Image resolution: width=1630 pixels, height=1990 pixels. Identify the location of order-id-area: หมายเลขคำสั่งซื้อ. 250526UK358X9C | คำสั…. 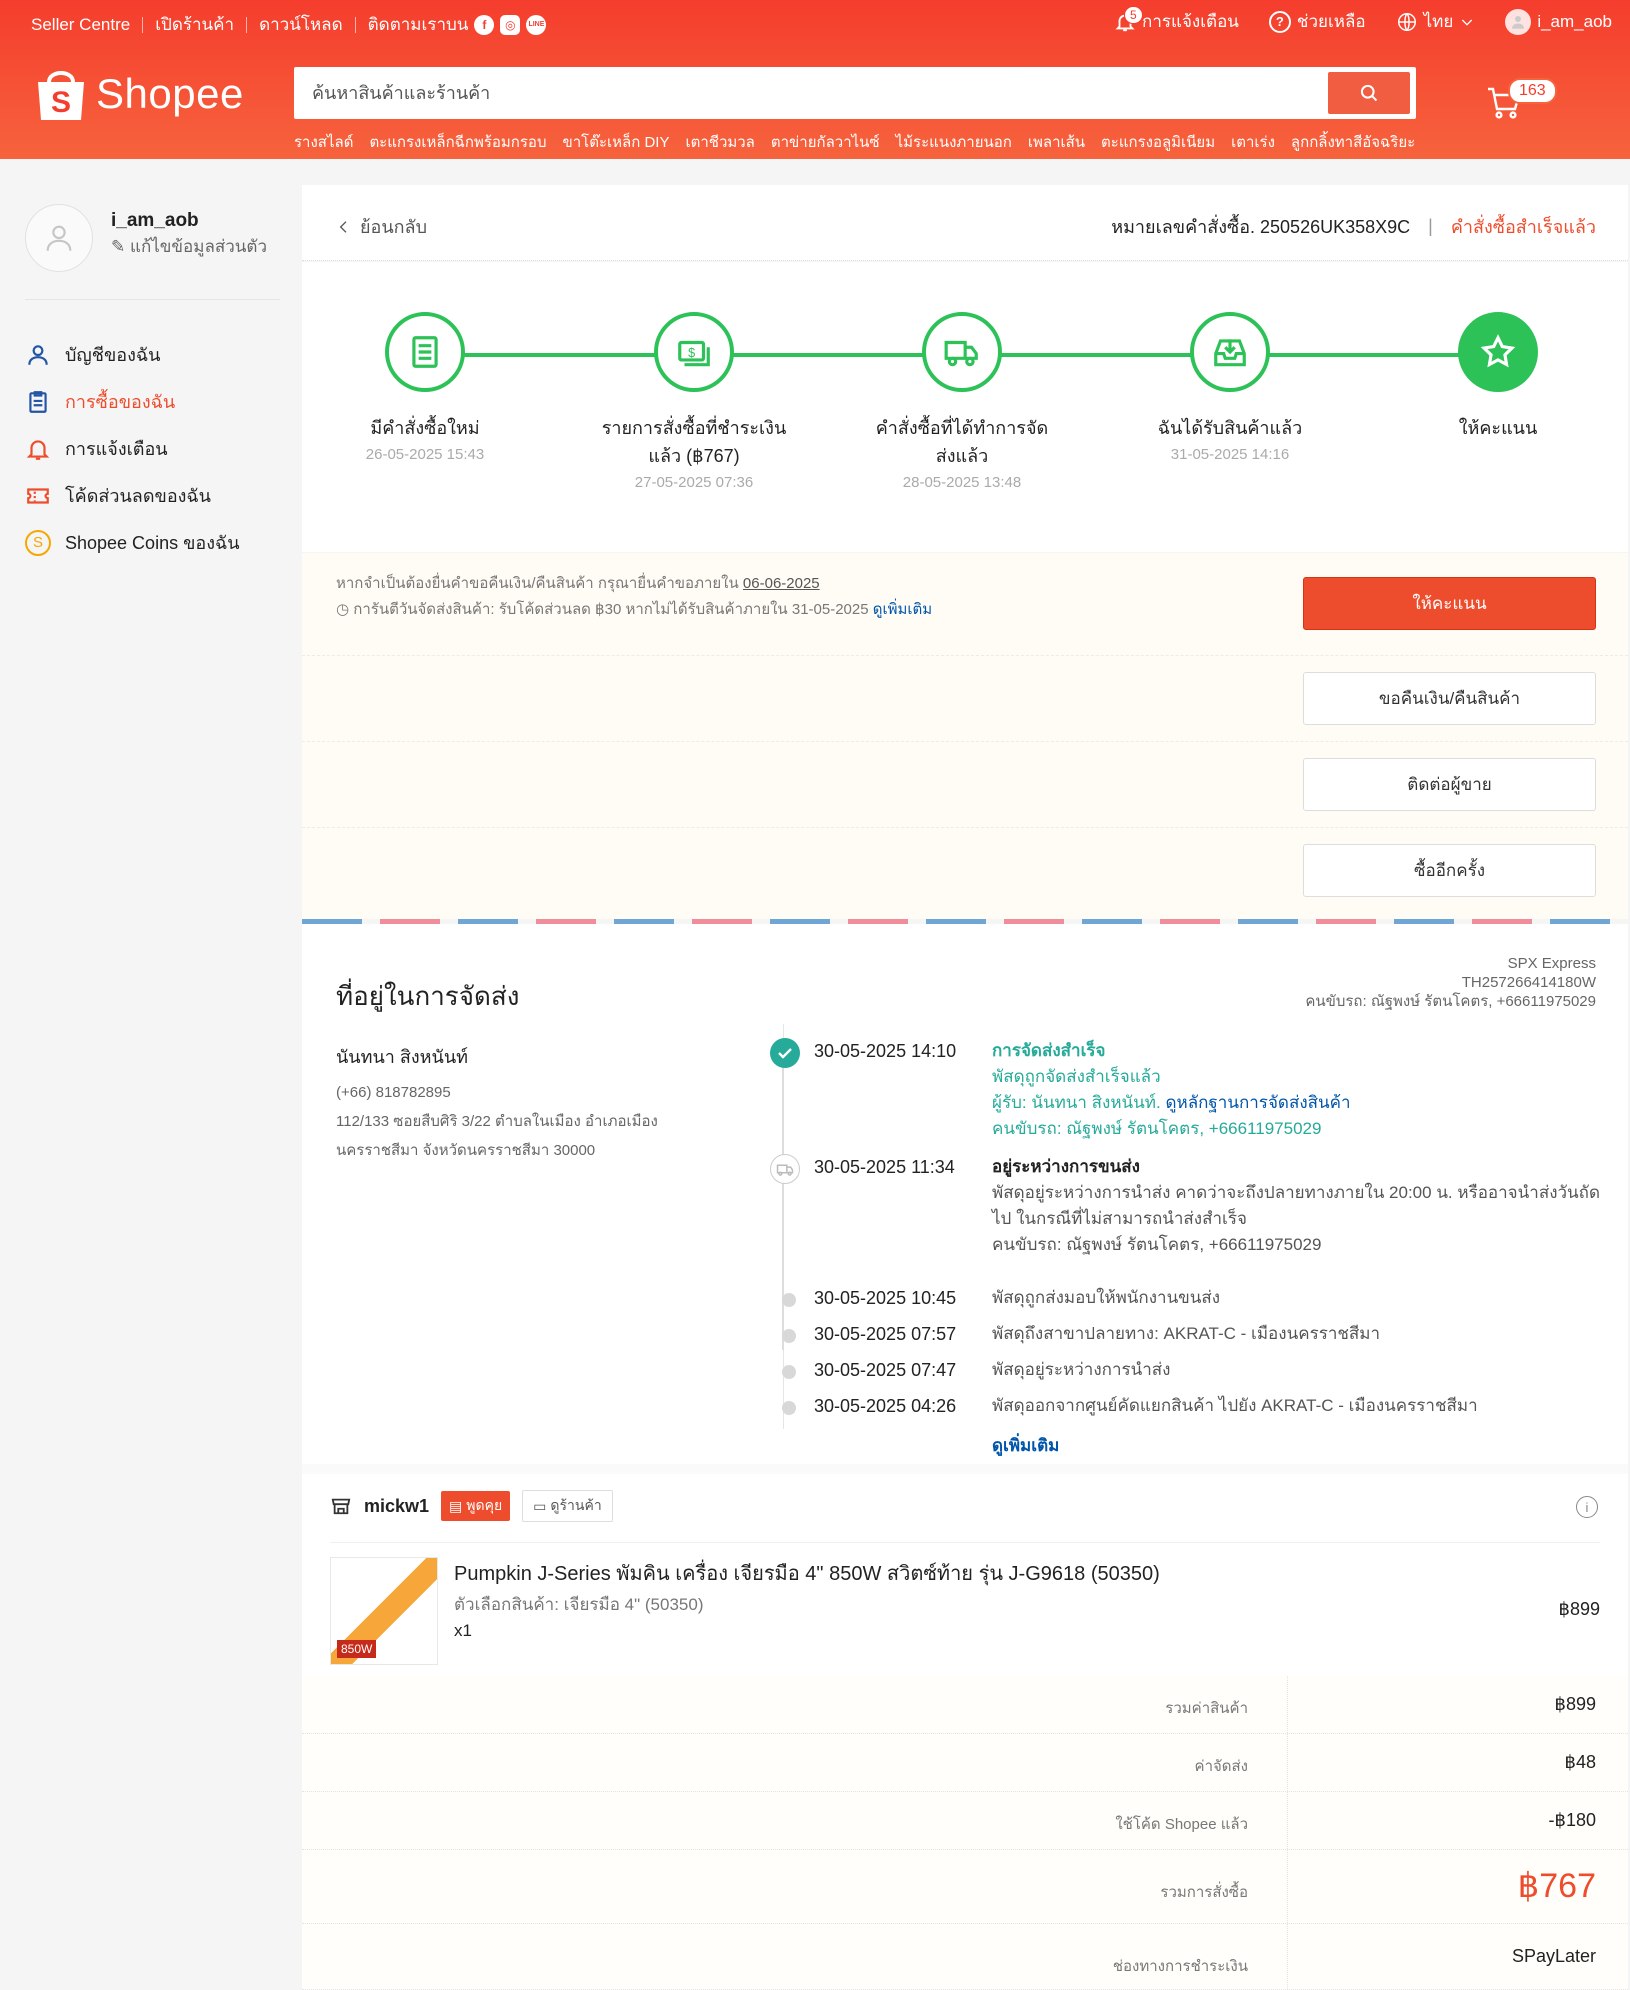
(1353, 226).